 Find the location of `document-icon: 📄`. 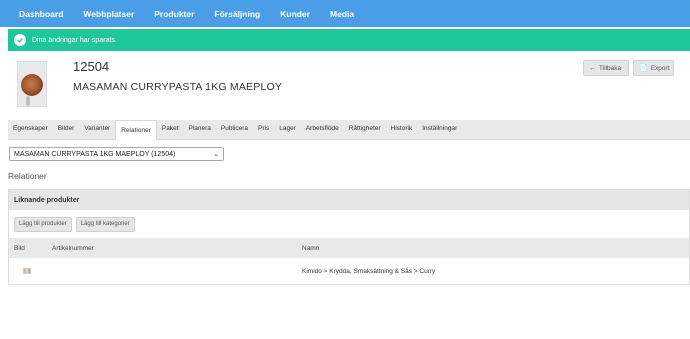

document-icon: 📄 is located at coordinates (643, 68).